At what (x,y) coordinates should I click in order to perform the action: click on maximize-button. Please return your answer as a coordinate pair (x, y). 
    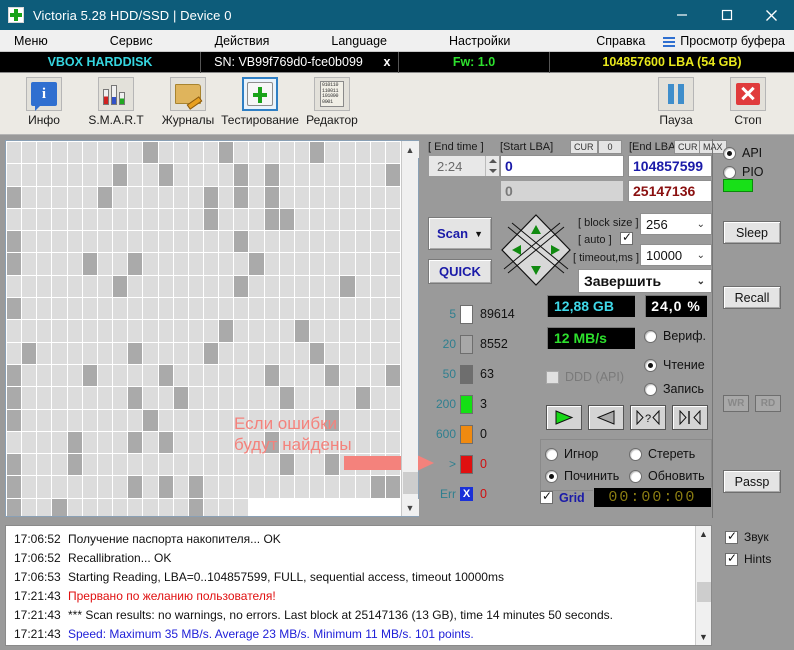
    Looking at the image, I should click on (726, 15).